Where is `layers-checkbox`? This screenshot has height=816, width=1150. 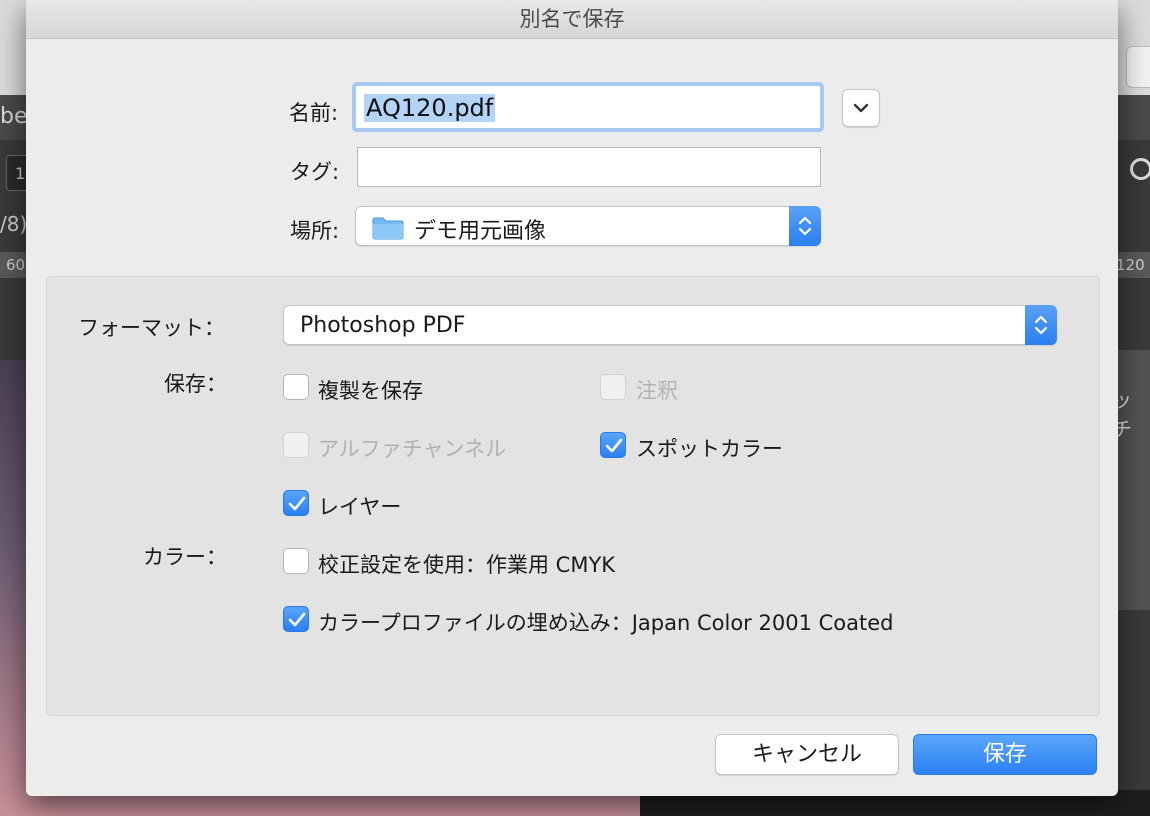 layers-checkbox is located at coordinates (296, 503).